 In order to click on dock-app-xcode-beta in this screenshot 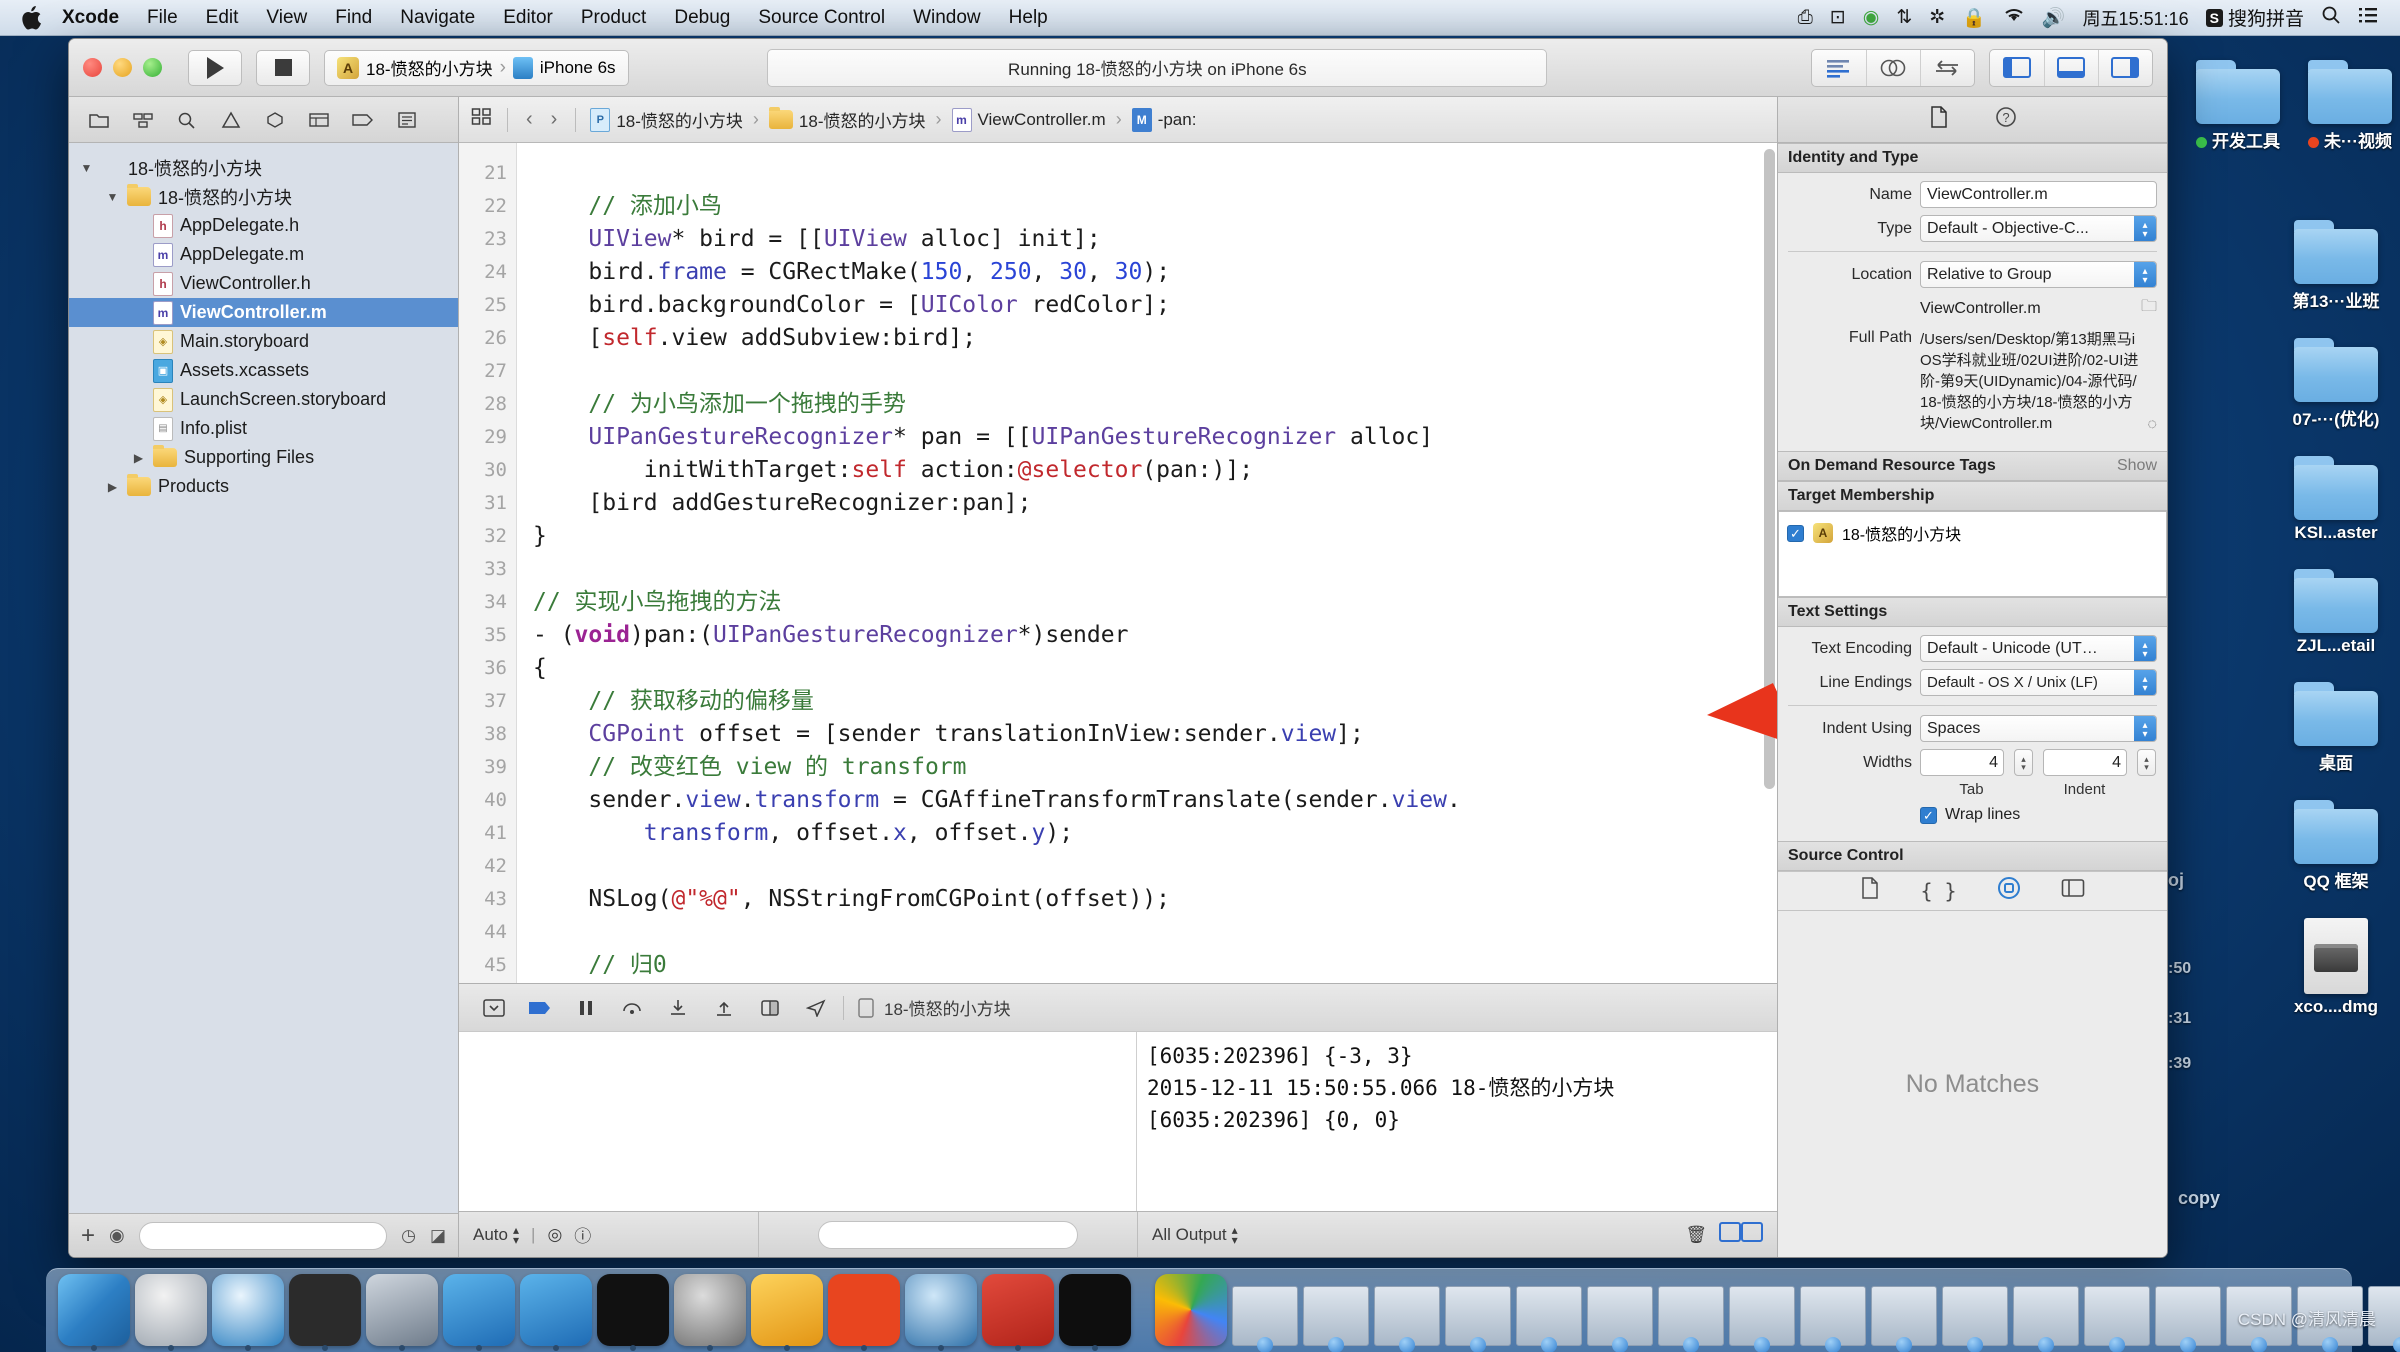, I will do `click(479, 1312)`.